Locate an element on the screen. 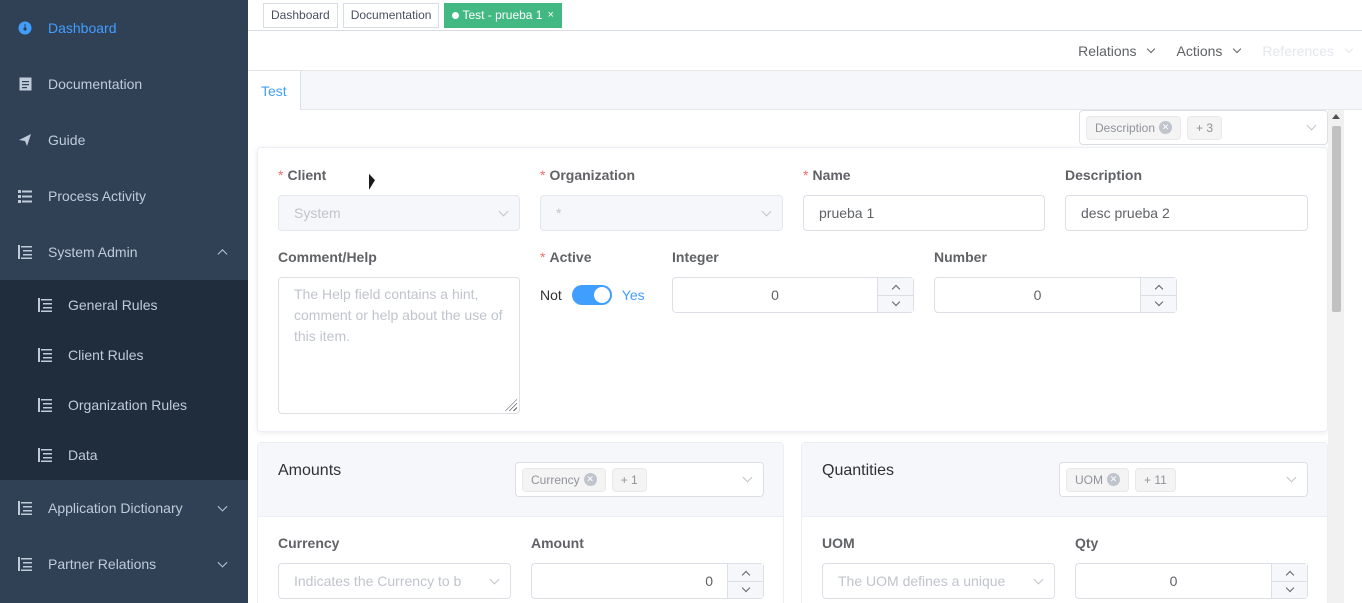  organization-label: * Organization is located at coordinates (588, 175).